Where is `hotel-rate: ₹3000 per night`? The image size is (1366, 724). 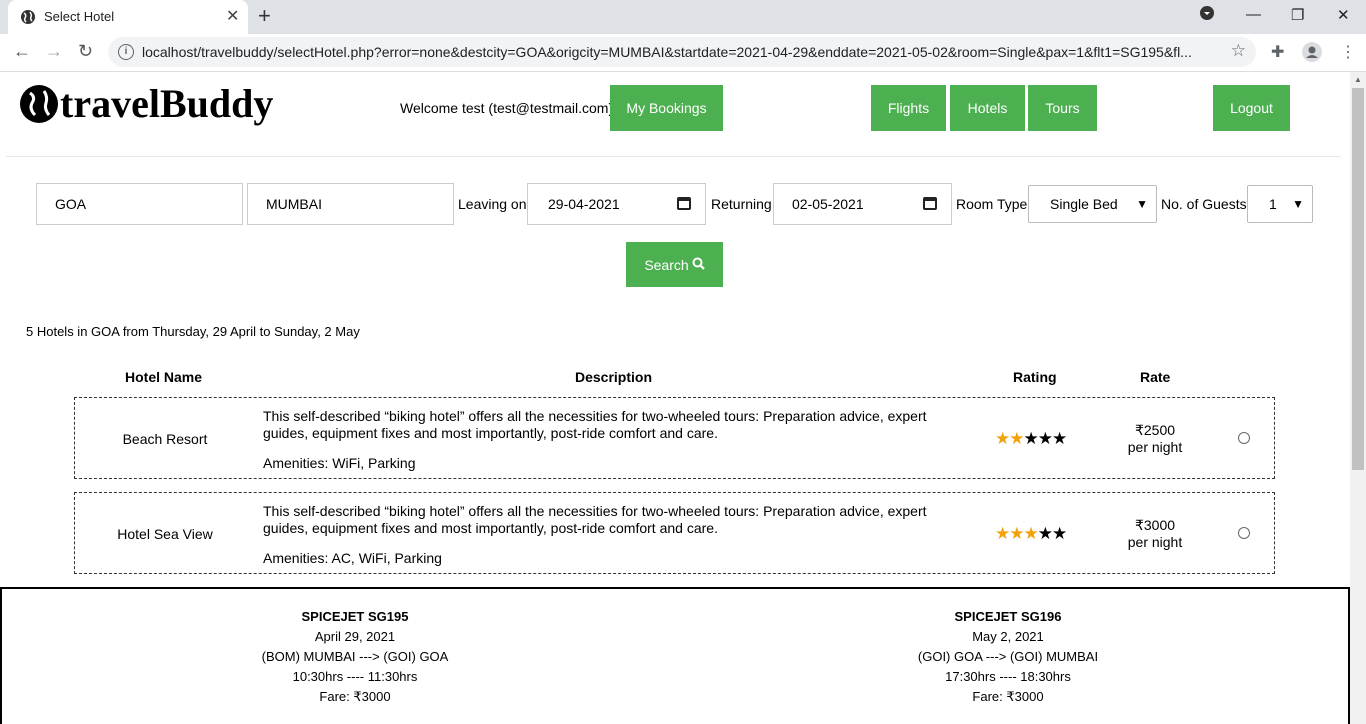
hotel-rate: ₹3000 per night is located at coordinates (1155, 534).